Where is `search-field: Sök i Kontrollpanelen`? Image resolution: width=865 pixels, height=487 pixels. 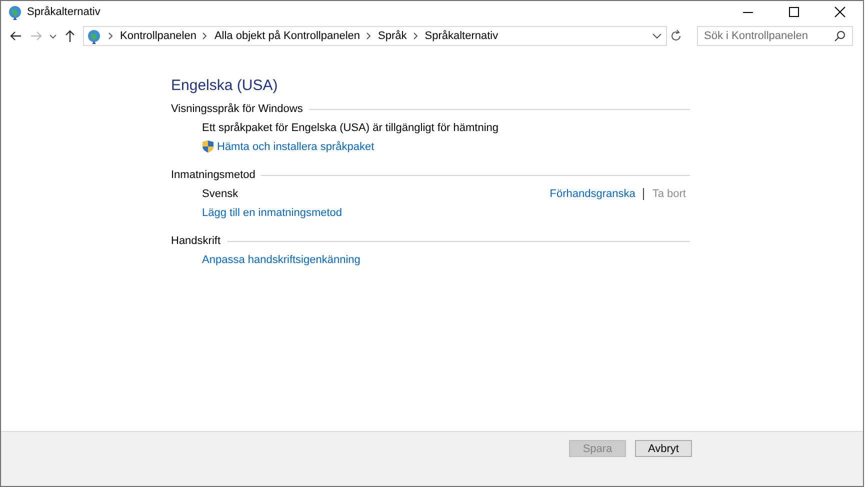
search-field: Sök i Kontrollpanelen is located at coordinates (775, 36).